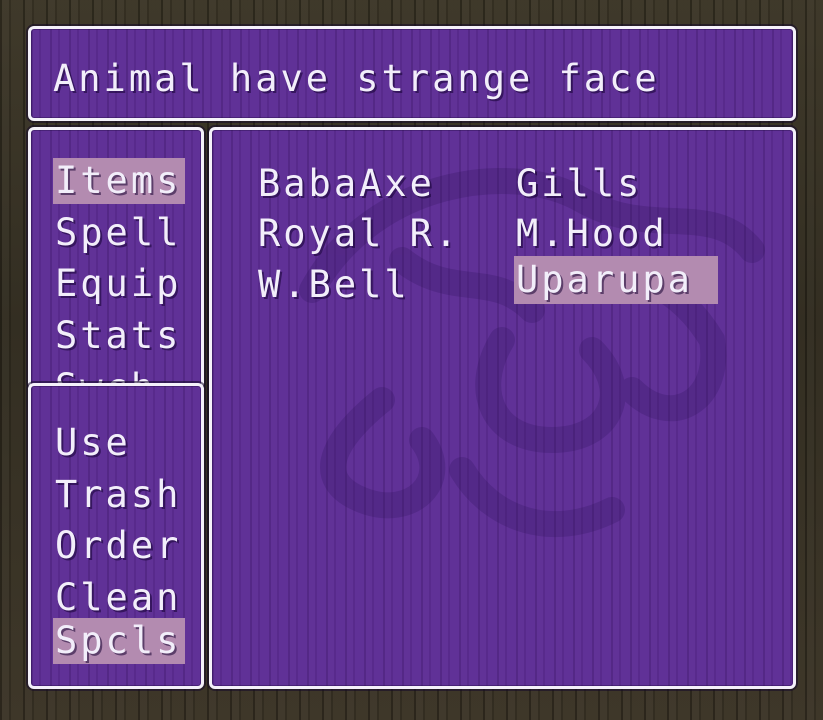 The height and width of the screenshot is (720, 823). I want to click on command-equip: Equip, so click(119, 284).